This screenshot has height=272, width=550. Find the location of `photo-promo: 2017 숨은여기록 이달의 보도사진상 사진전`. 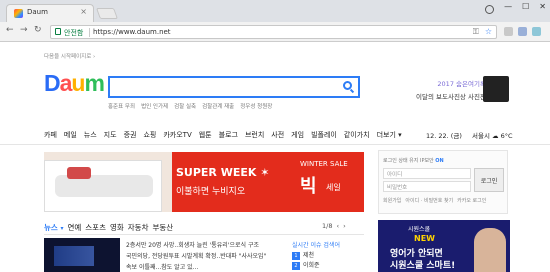

photo-promo: 2017 숨은여기록 이달의 보도사진상 사진전 is located at coordinates (451, 89).